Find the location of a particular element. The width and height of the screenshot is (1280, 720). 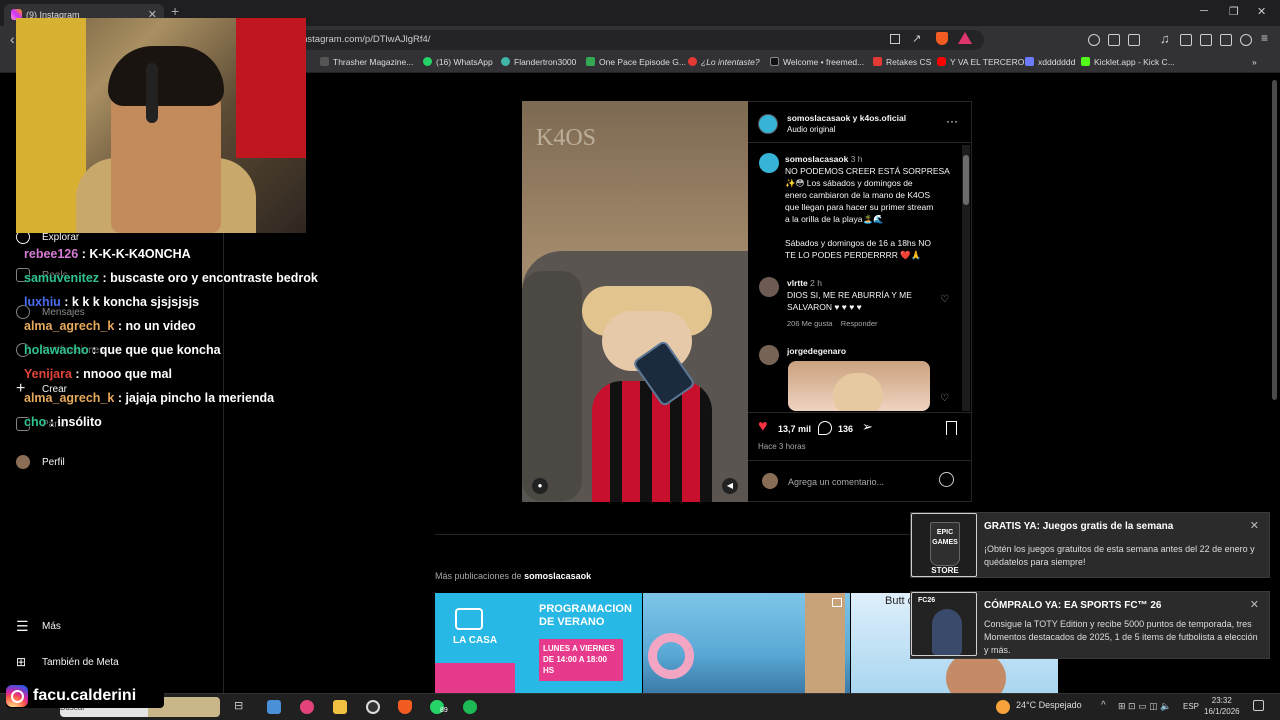

new-tab-icon: + is located at coordinates (175, 11).